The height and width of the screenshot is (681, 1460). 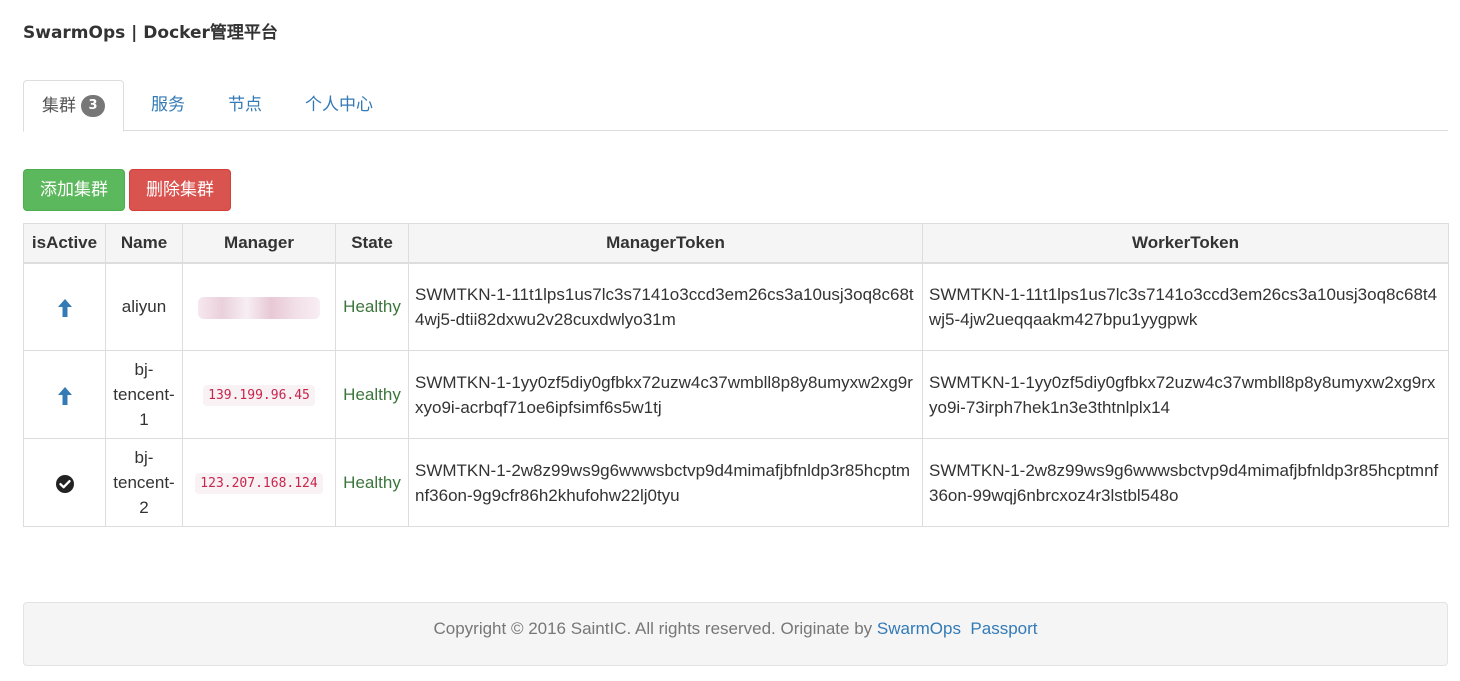 I want to click on add-cluster-button: 添加集群, so click(x=74, y=190).